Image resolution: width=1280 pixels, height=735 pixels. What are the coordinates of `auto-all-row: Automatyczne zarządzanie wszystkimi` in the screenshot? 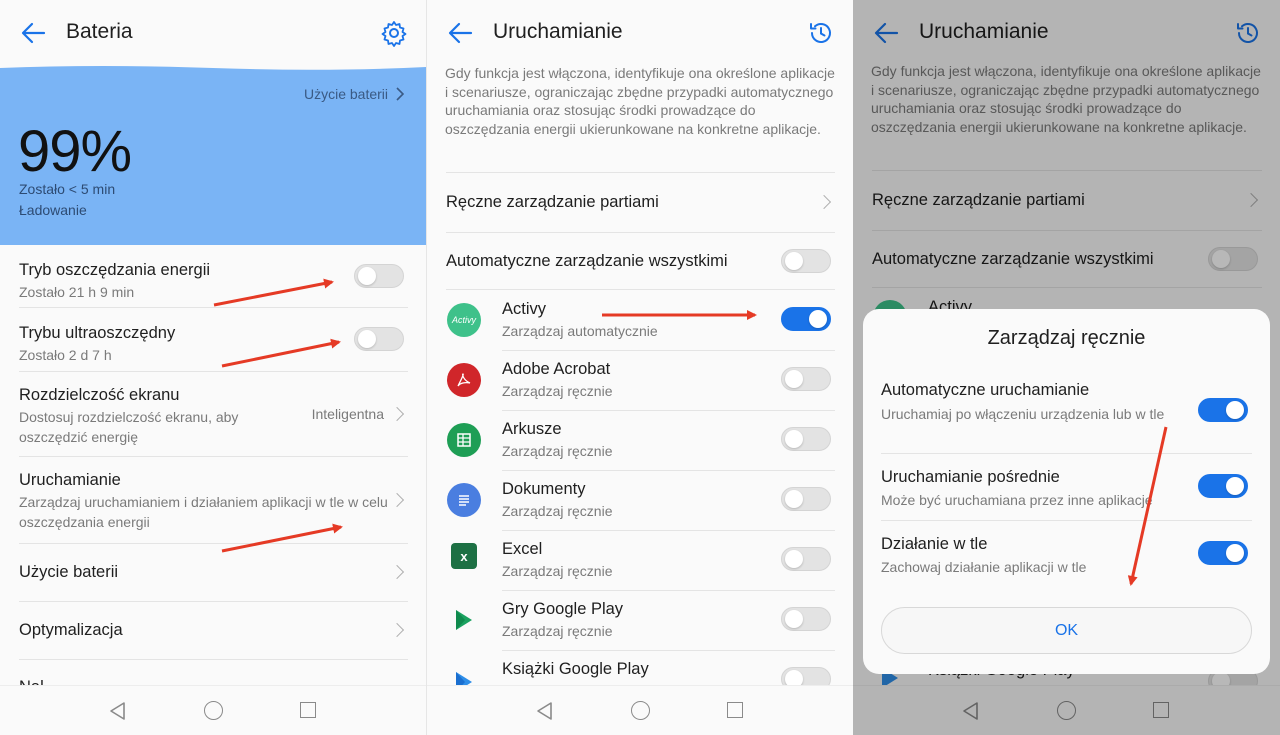 It's located at (640, 261).